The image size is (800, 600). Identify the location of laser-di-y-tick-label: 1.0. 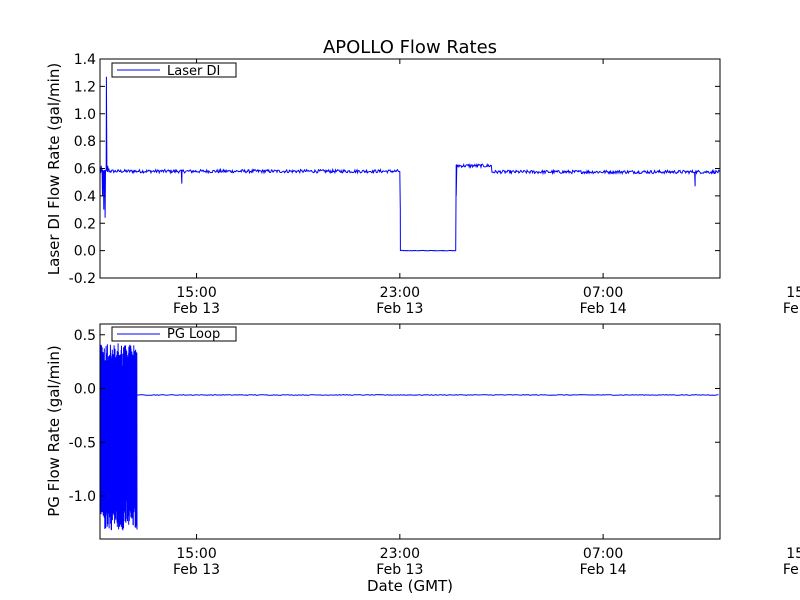
(85, 115).